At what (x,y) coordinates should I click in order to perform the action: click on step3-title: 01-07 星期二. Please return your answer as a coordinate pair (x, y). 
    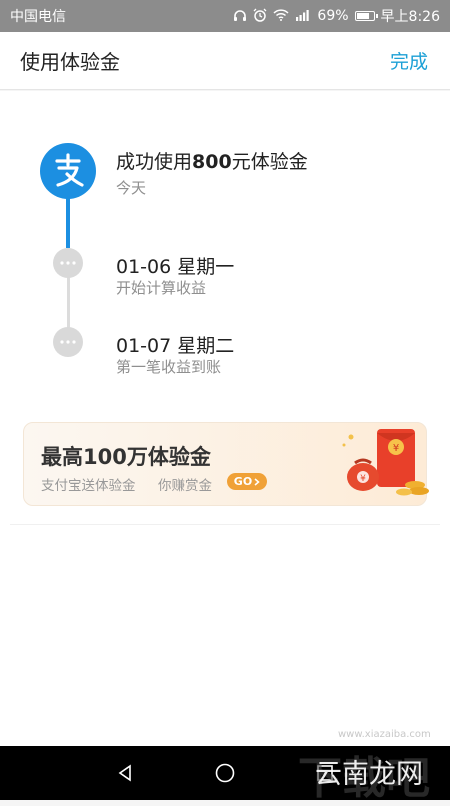
    Looking at the image, I should click on (175, 346).